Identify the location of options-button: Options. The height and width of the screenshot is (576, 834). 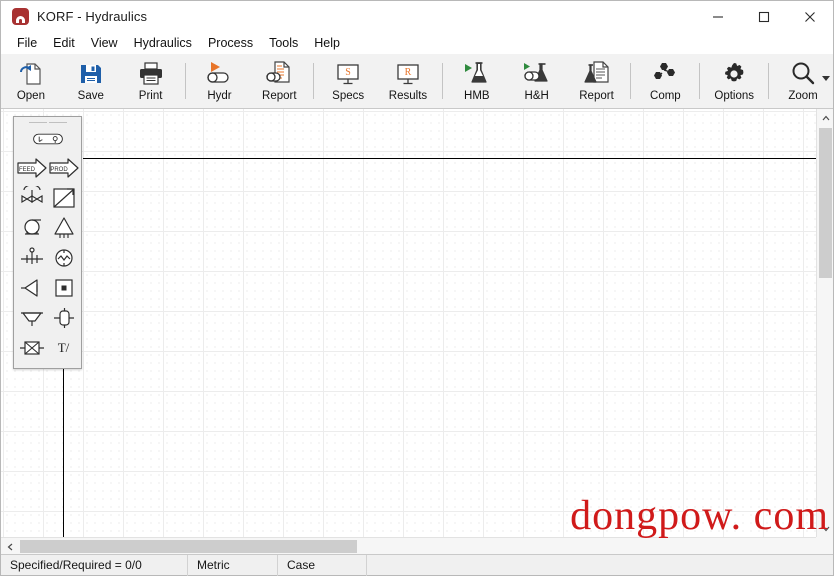
(734, 81).